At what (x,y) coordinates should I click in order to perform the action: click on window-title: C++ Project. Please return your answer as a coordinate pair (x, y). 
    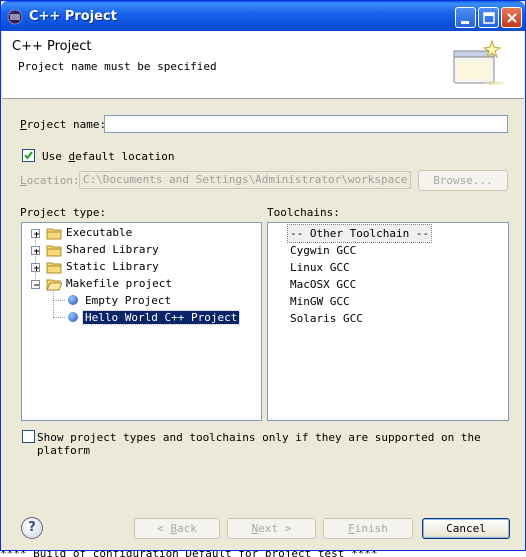
    Looking at the image, I should click on (73, 16).